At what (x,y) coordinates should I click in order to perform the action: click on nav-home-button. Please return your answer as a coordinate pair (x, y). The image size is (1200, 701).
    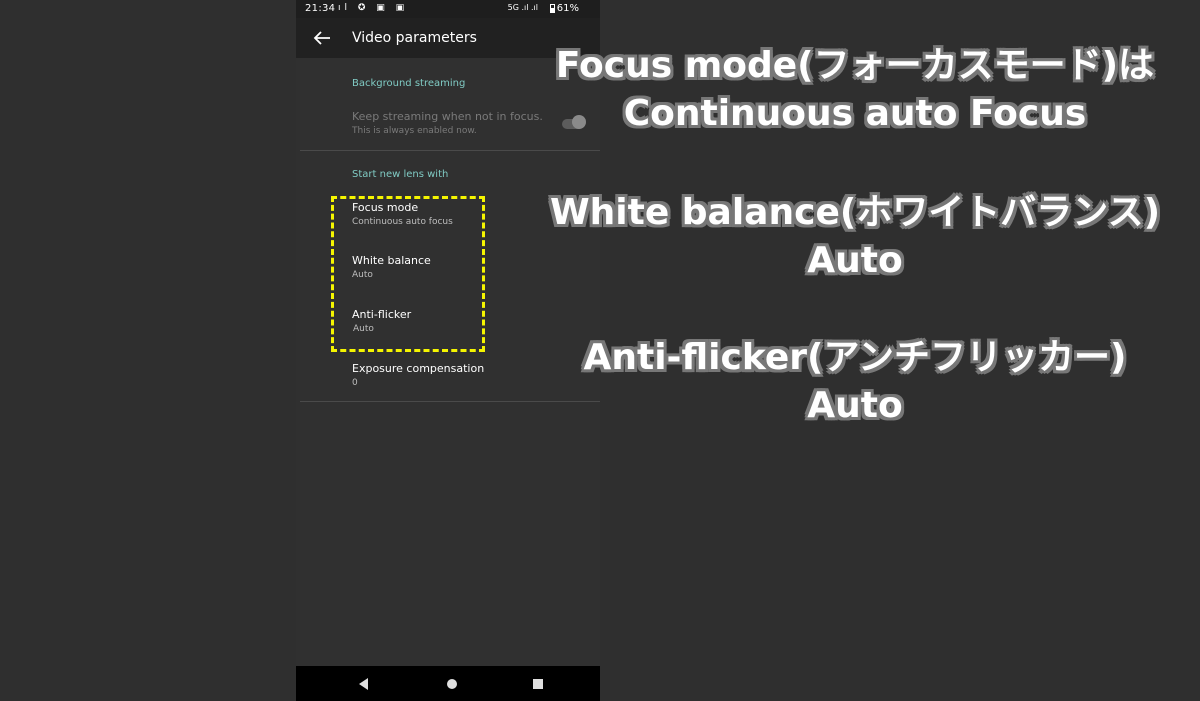
    Looking at the image, I should click on (452, 684).